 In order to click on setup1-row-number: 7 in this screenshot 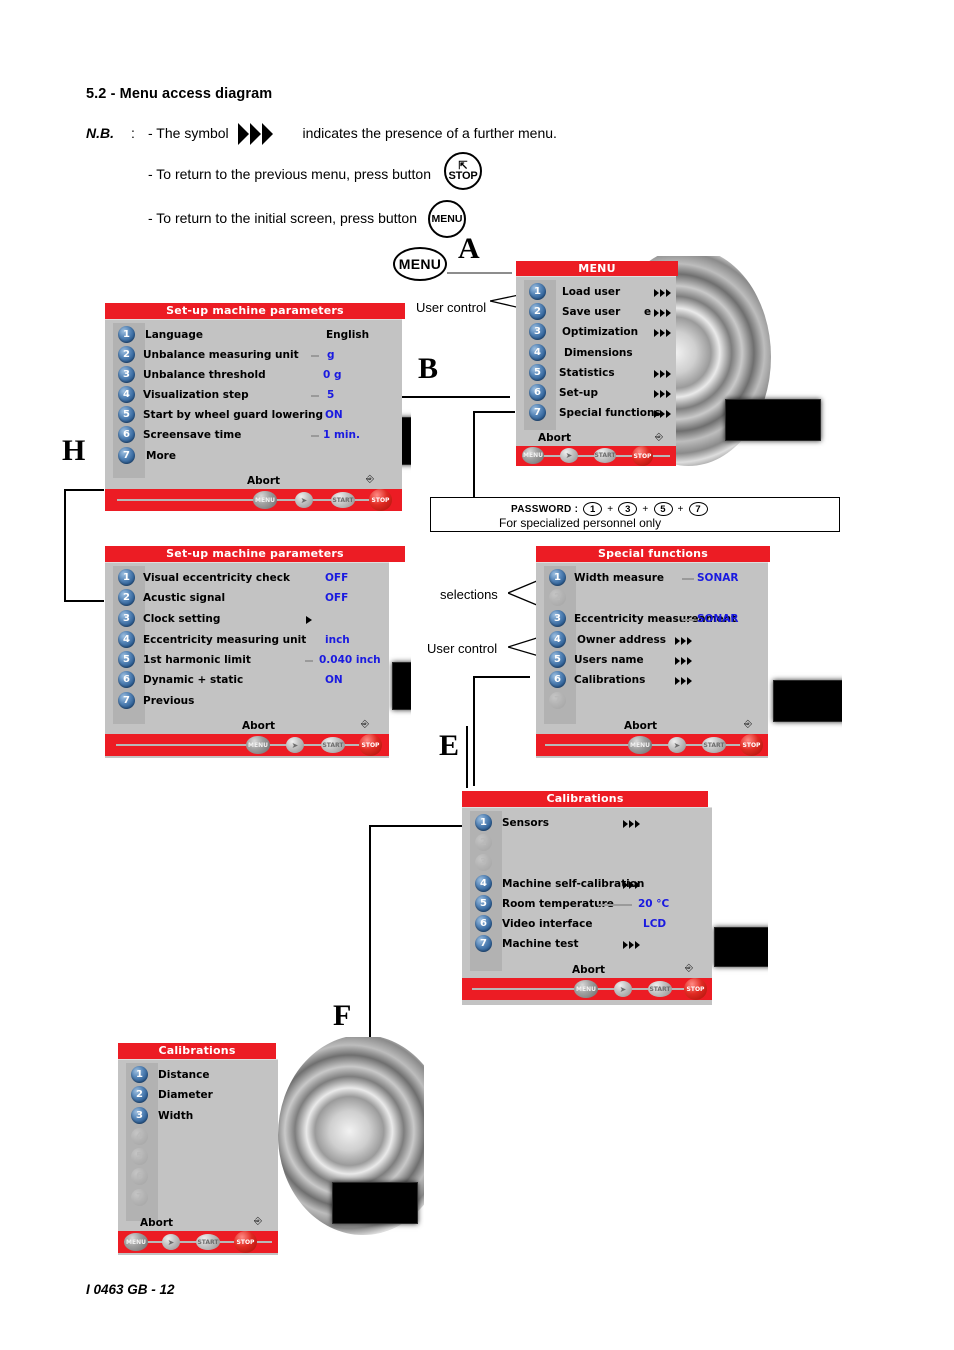, I will do `click(126, 455)`.